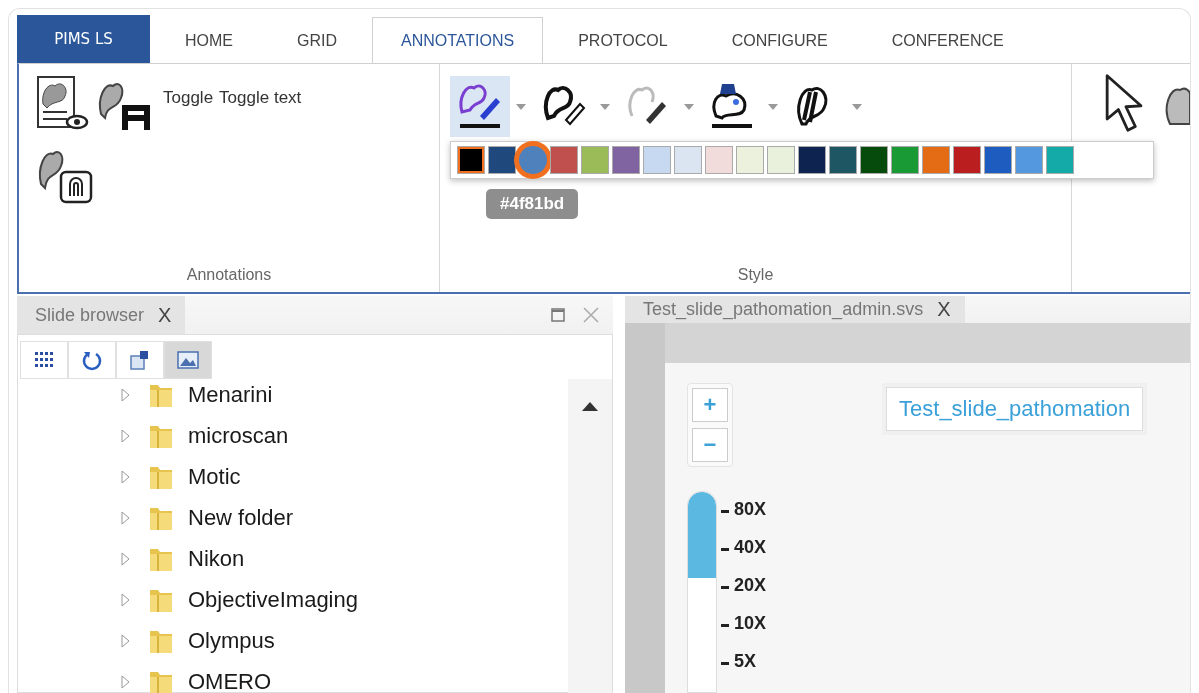  I want to click on style-tool-button, so click(480, 106).